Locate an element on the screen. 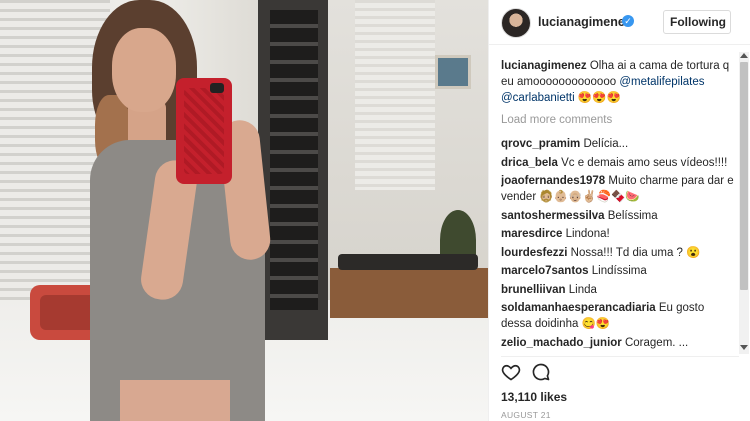 The width and height of the screenshot is (750, 421). load-more-comments: Load more comments is located at coordinates (619, 120).